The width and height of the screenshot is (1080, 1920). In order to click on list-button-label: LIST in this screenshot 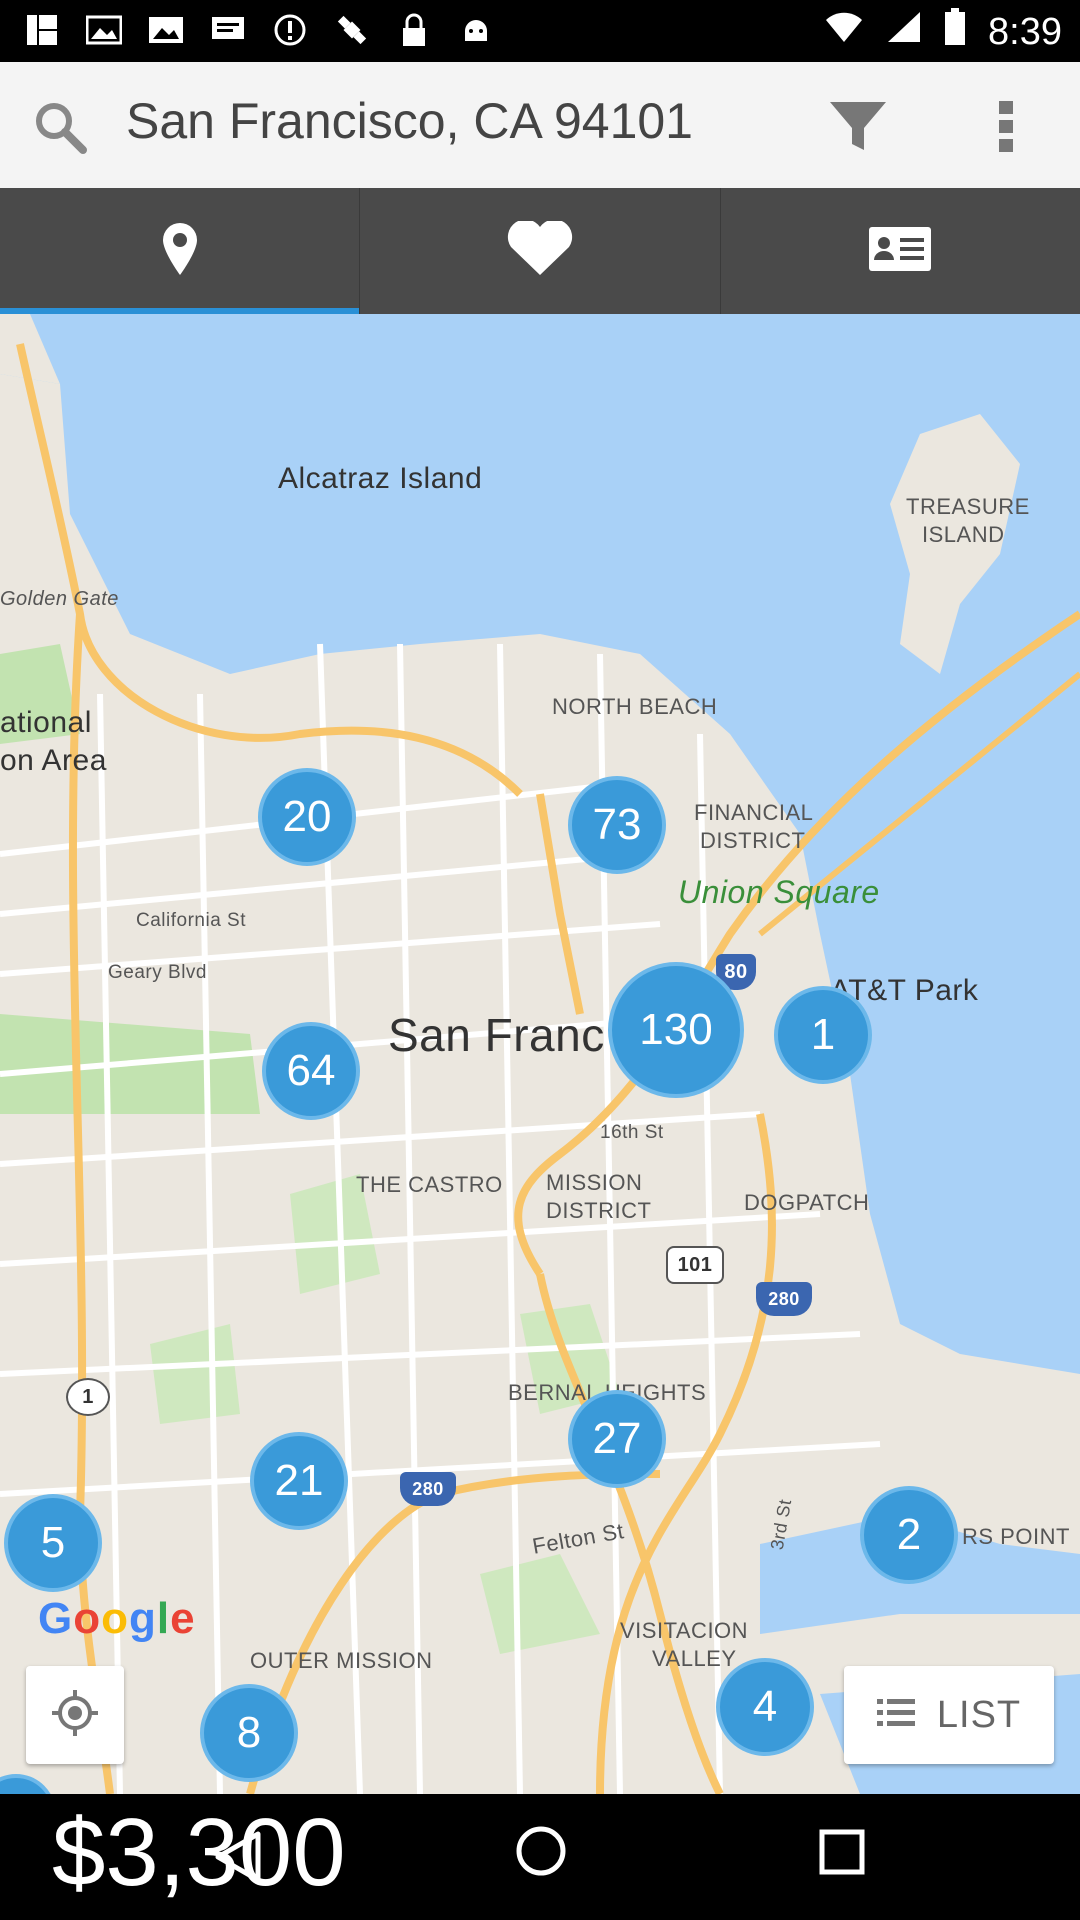, I will do `click(979, 1714)`.